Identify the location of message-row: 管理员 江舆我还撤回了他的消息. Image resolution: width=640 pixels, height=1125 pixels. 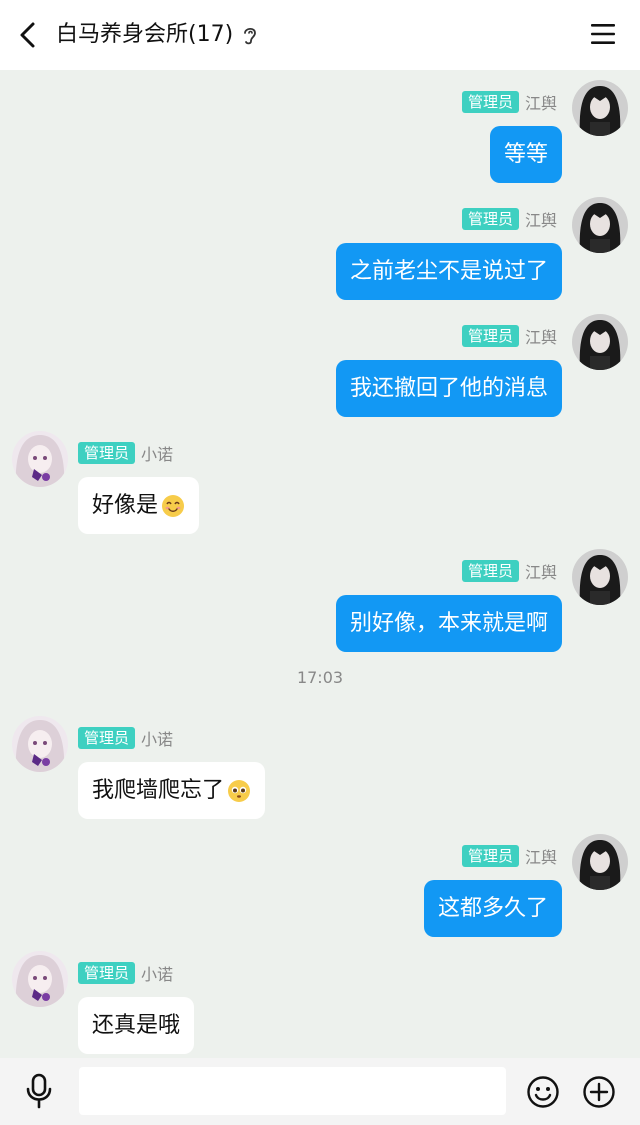
(320, 366).